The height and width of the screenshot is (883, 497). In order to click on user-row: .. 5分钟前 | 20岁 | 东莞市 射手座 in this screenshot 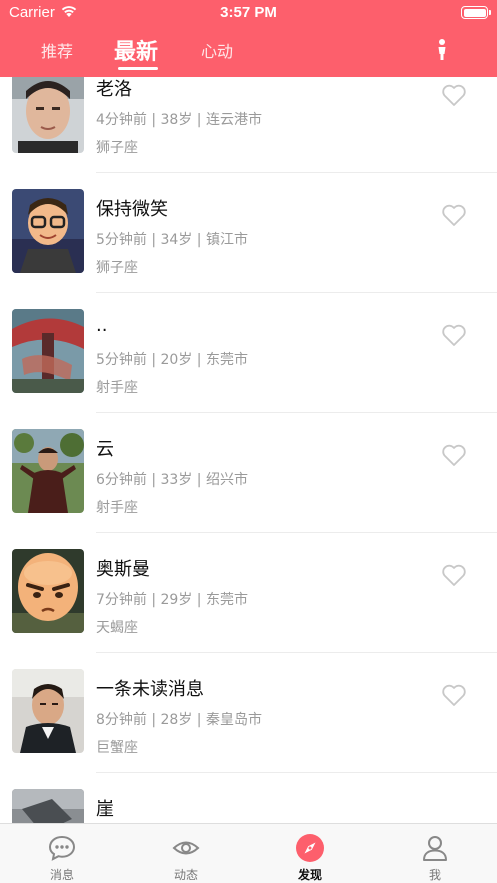, I will do `click(248, 353)`.